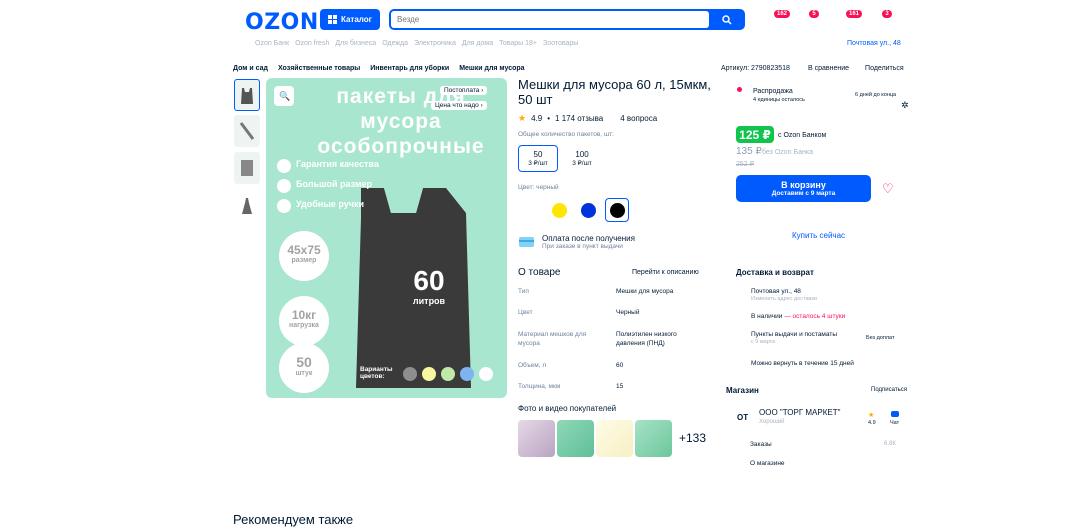  I want to click on spec-key: Цвет, so click(525, 312).